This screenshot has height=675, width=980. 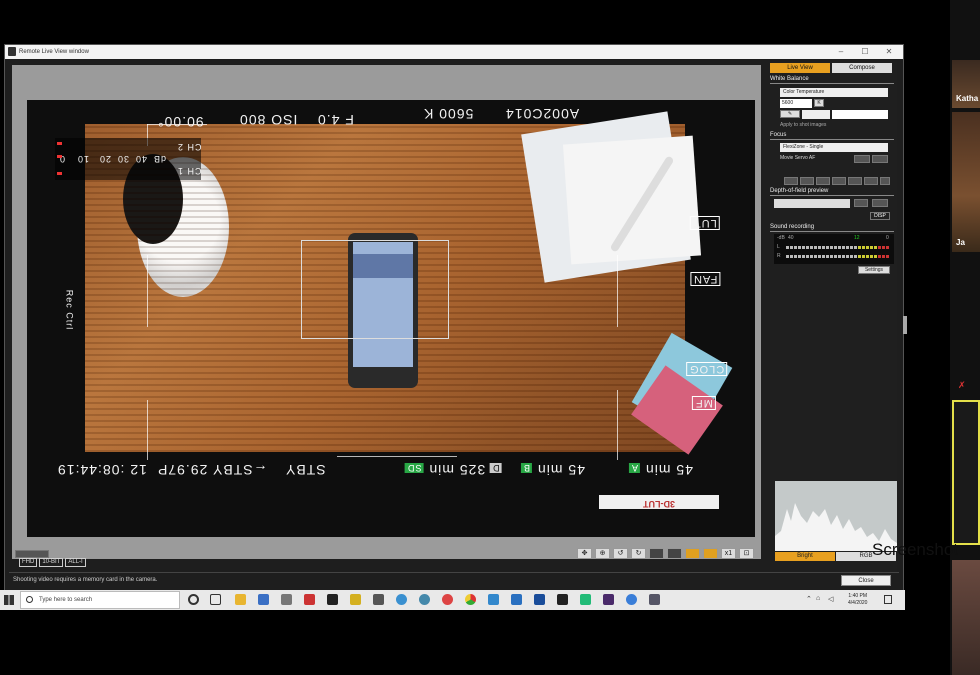 I want to click on af-focus-frame, so click(x=375, y=289).